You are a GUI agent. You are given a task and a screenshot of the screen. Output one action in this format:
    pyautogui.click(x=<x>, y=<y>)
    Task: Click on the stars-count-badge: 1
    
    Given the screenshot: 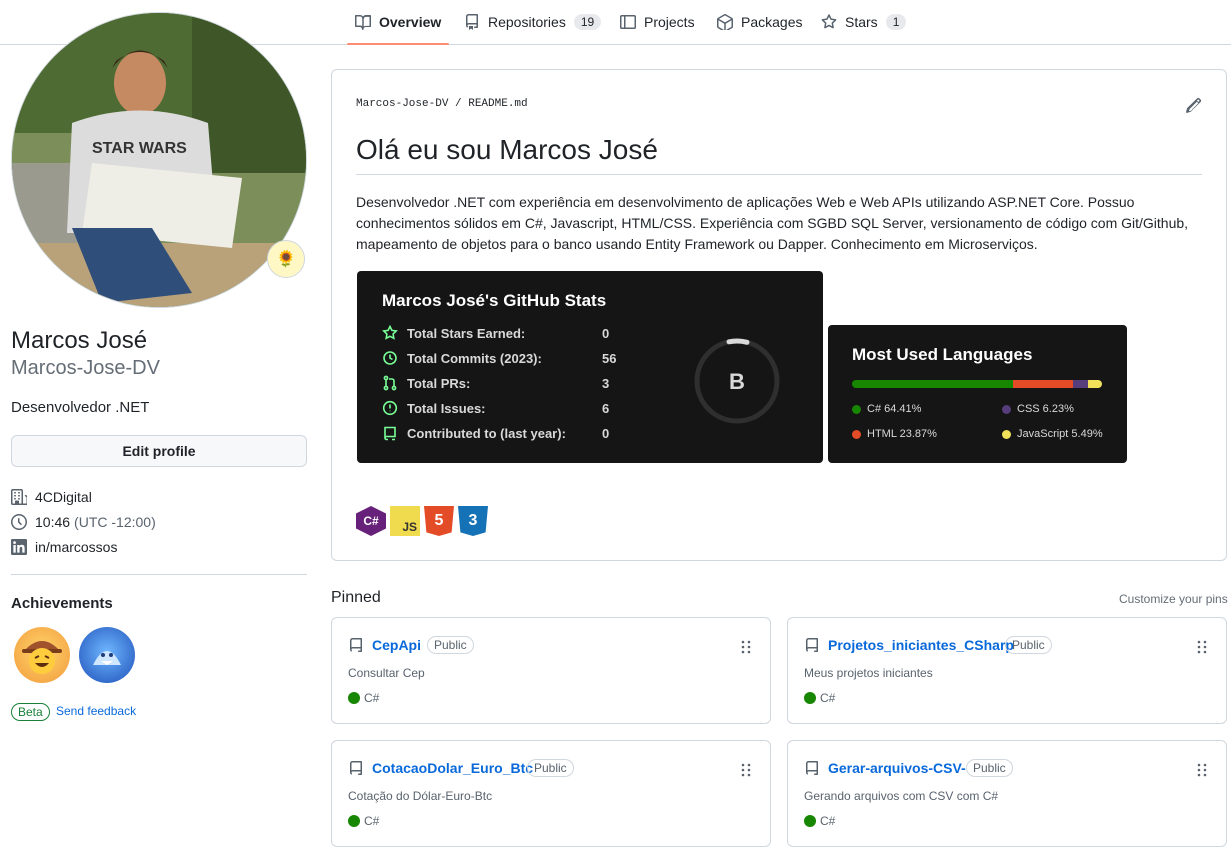 What is the action you would take?
    pyautogui.click(x=896, y=22)
    